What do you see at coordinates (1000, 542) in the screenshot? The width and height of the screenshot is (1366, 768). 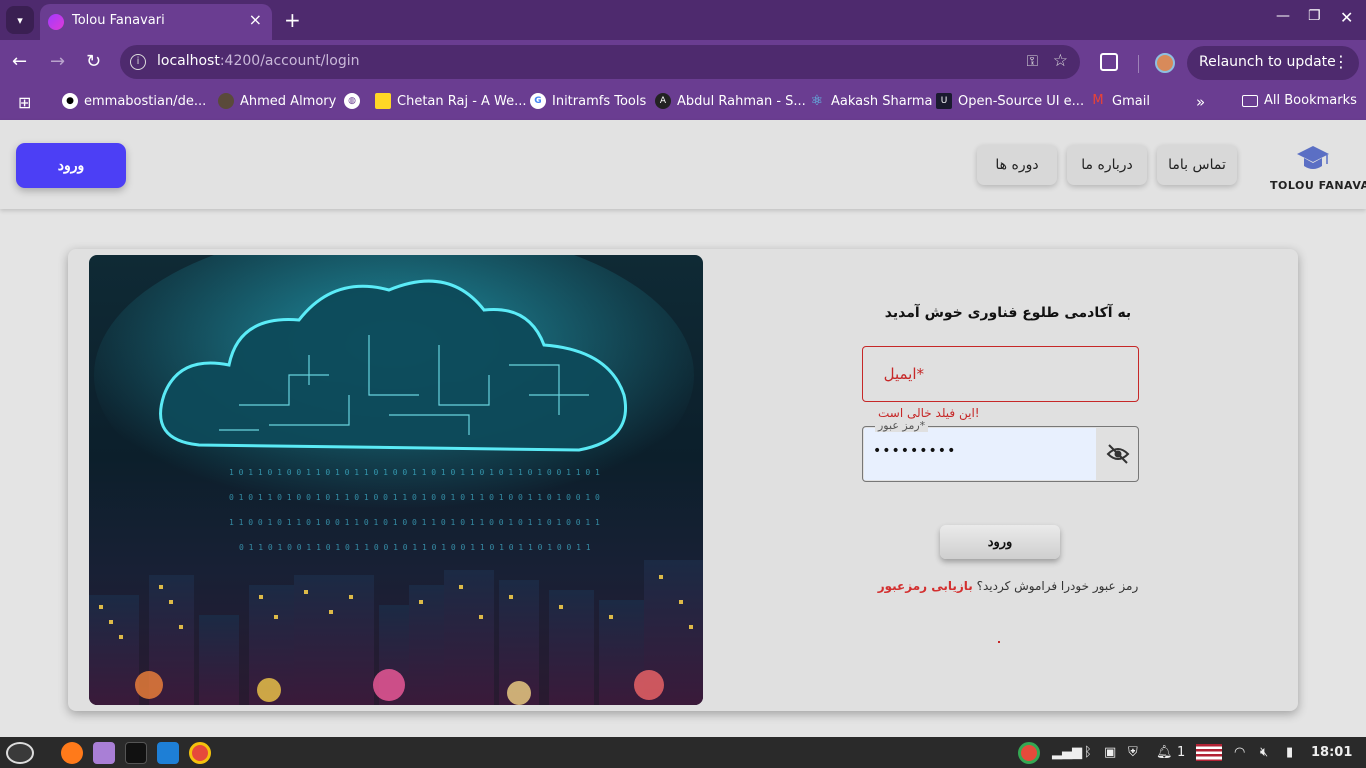 I see `submit-login-button: ورود` at bounding box center [1000, 542].